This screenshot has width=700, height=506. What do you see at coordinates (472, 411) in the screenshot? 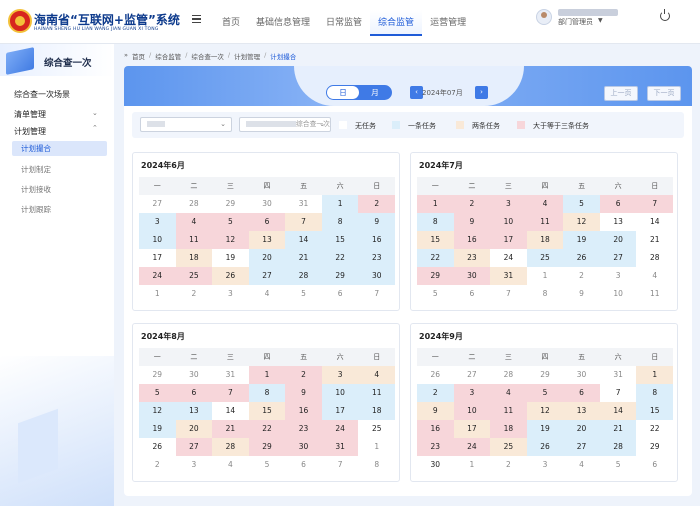
I see `calendar-day: 10` at bounding box center [472, 411].